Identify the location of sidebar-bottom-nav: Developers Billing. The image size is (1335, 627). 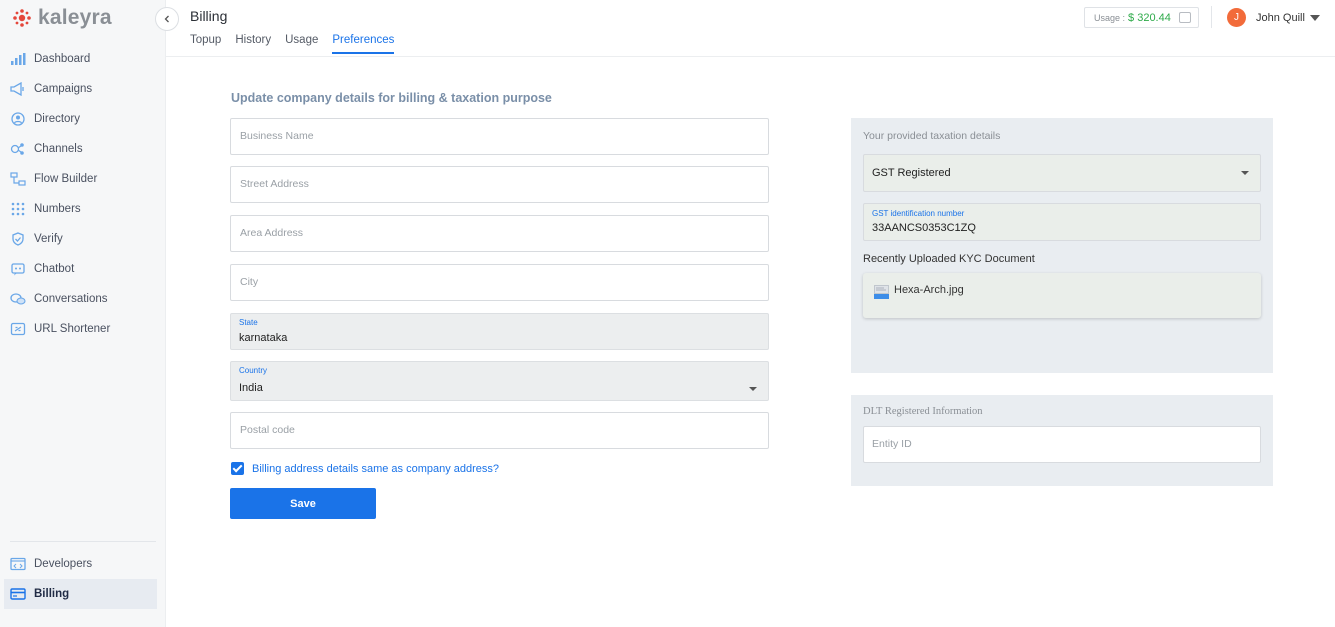
(83, 575).